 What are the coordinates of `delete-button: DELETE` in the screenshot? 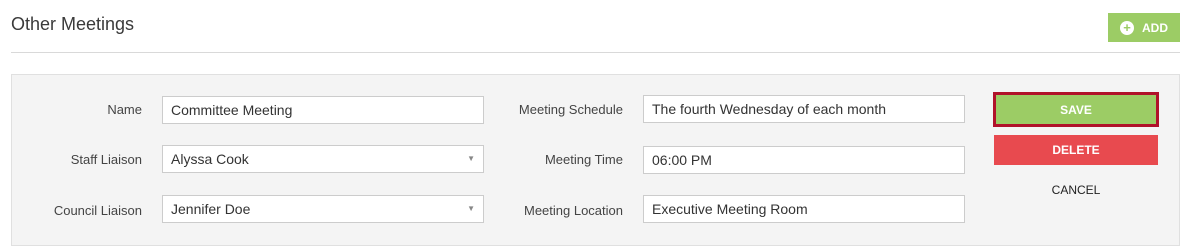 It's located at (1076, 150).